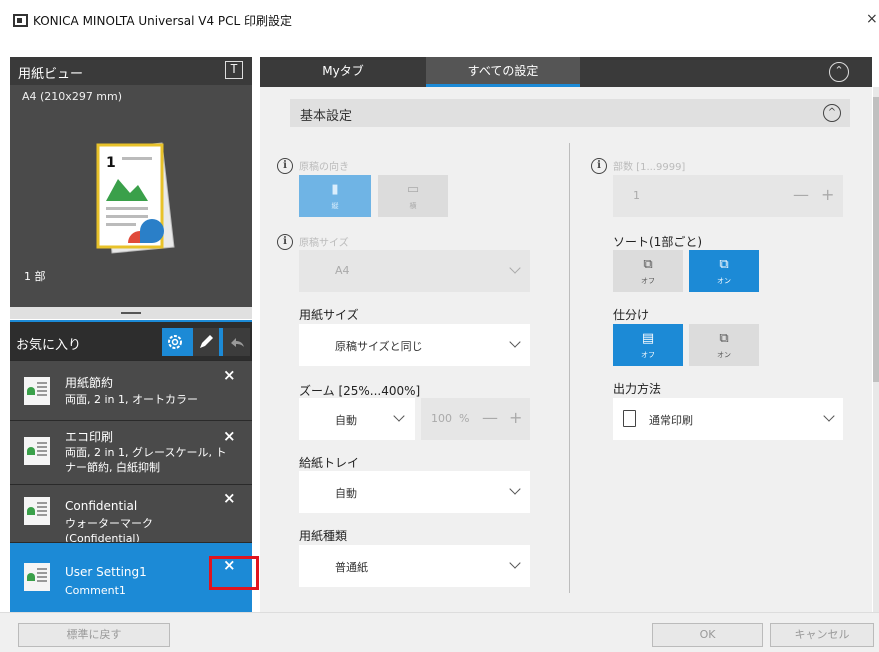  I want to click on collate-off-button: ⧉ オフ, so click(648, 271).